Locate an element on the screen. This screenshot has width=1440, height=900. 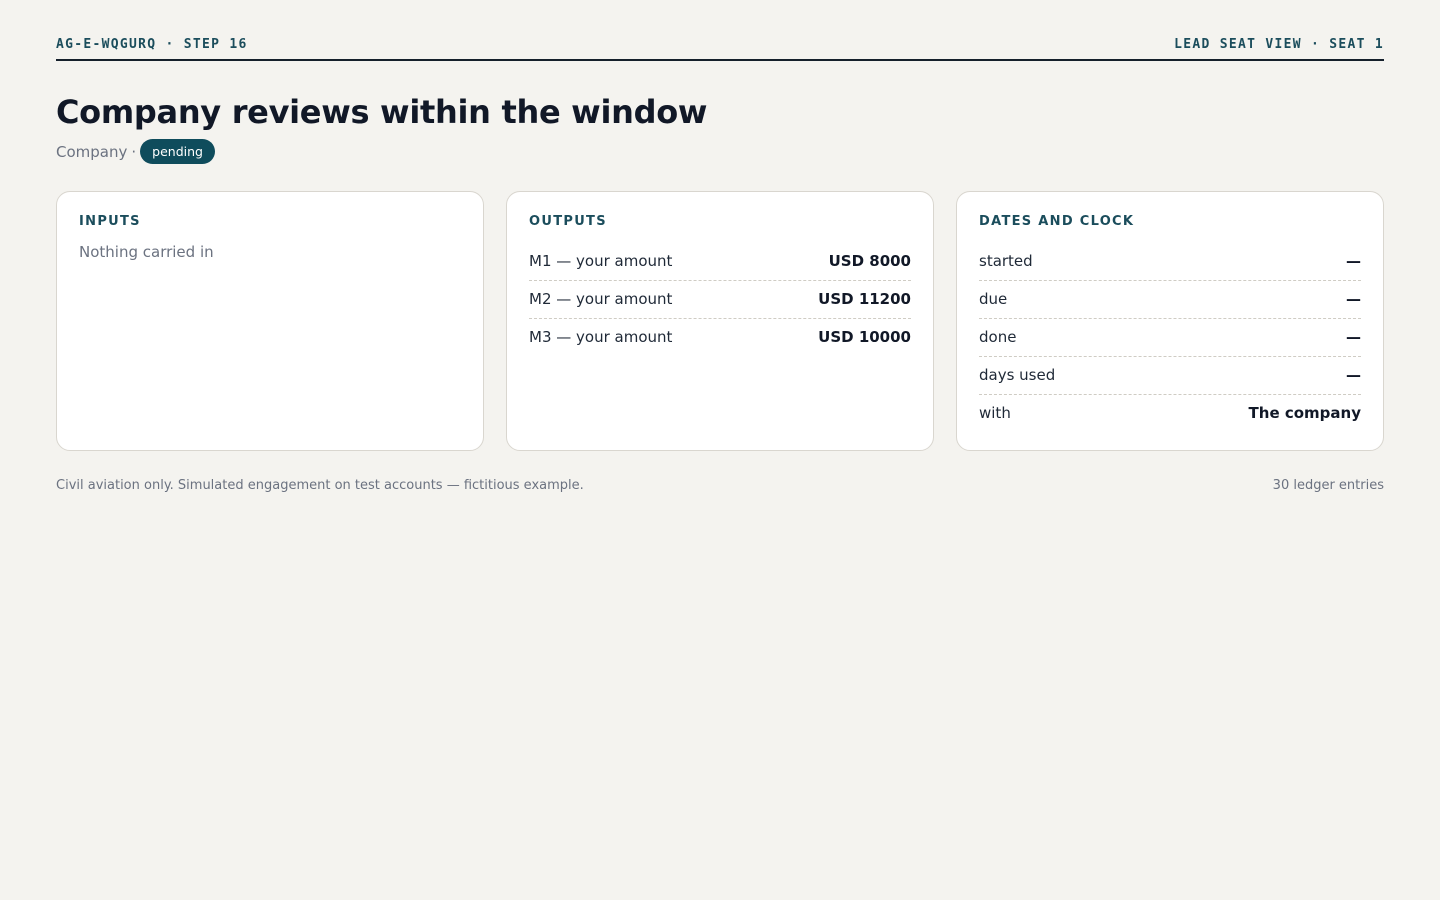
output-row: M3 — your amount USD 10000 is located at coordinates (720, 337).